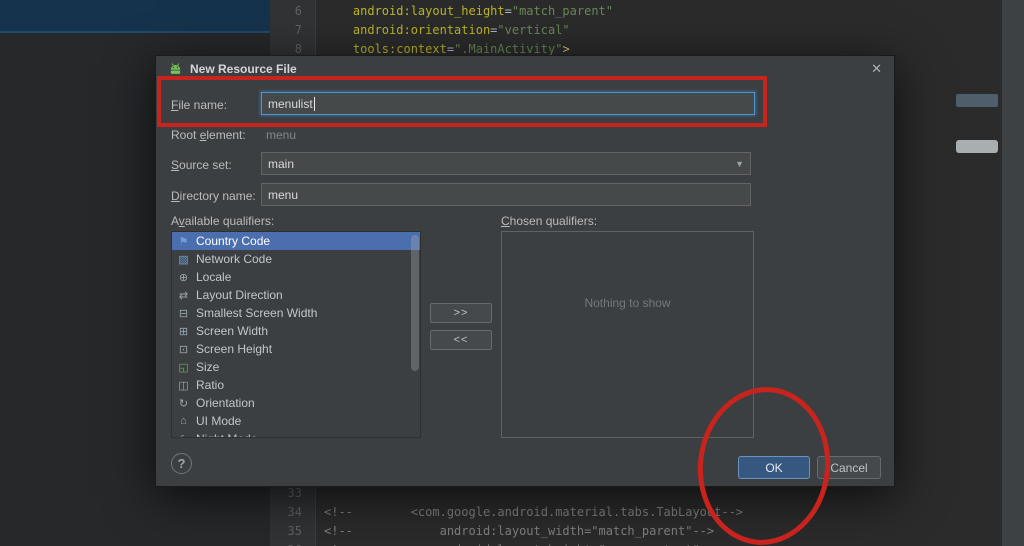 This screenshot has height=546, width=1024. What do you see at coordinates (627, 303) in the screenshot?
I see `empty-state-text: Nothing to show` at bounding box center [627, 303].